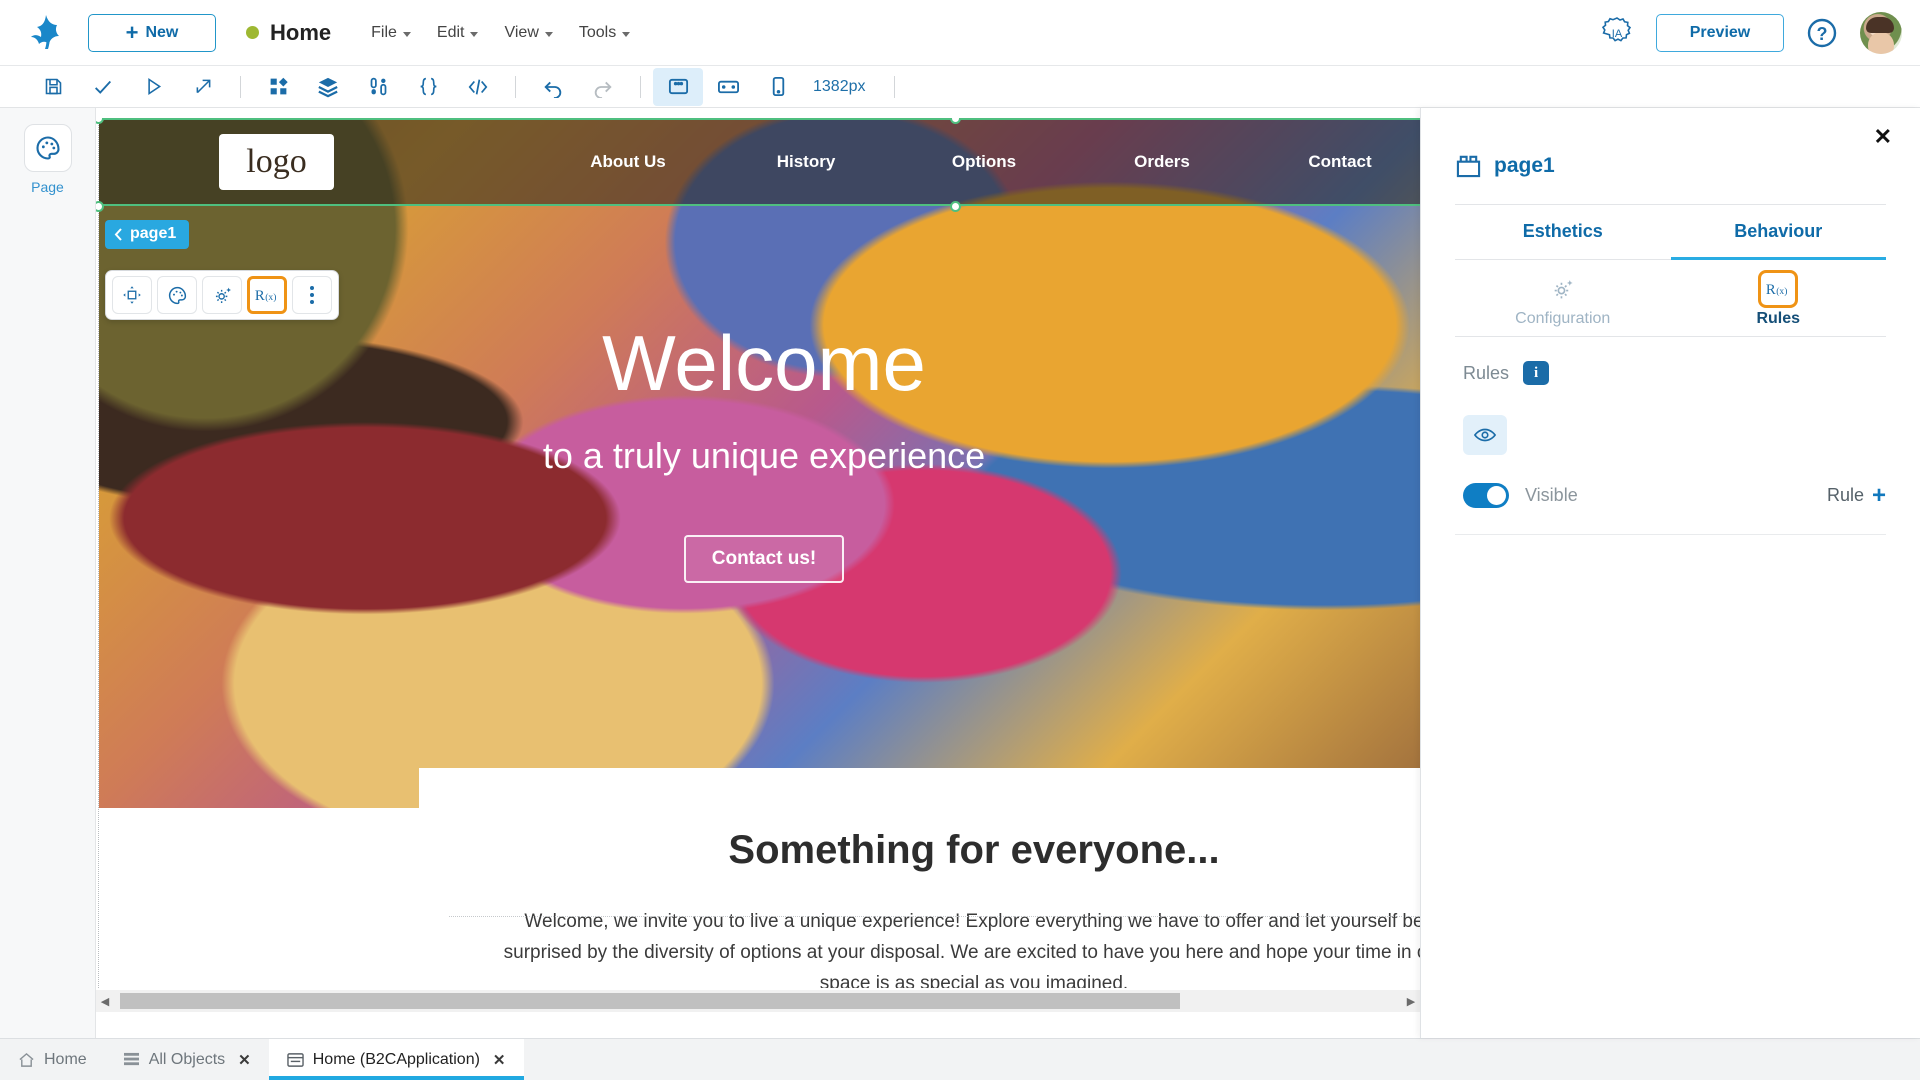 The image size is (1920, 1080). Describe the element at coordinates (1845, 495) in the screenshot. I see `add-rule-label: Rule` at that location.